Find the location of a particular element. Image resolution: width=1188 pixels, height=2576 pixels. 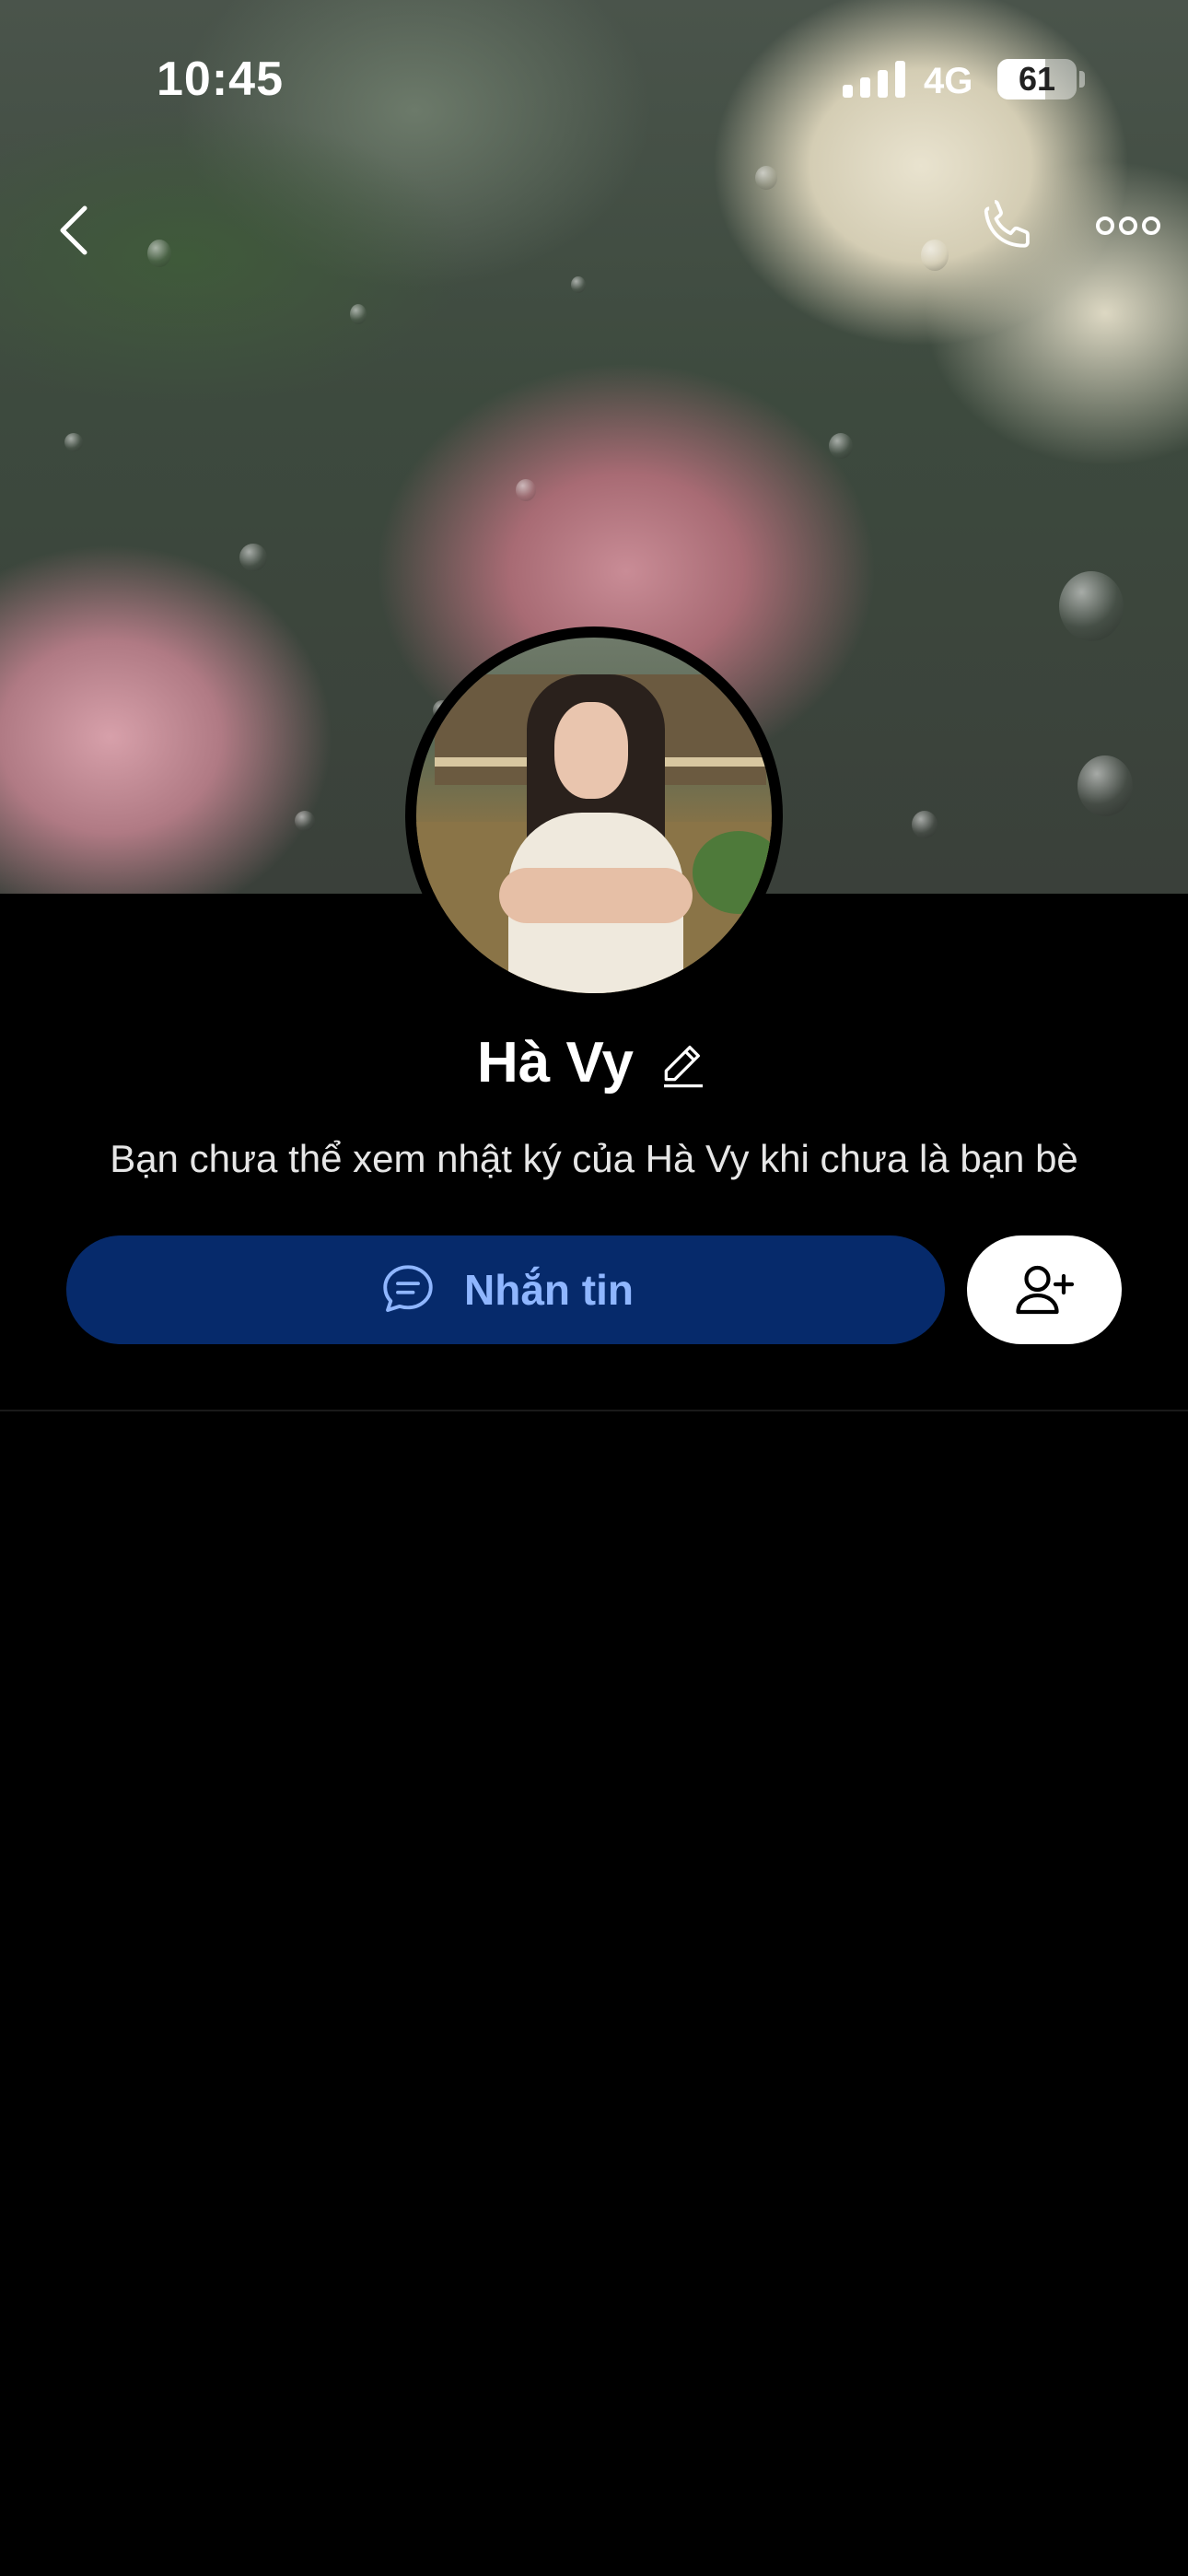

phone-icon is located at coordinates (1007, 223).